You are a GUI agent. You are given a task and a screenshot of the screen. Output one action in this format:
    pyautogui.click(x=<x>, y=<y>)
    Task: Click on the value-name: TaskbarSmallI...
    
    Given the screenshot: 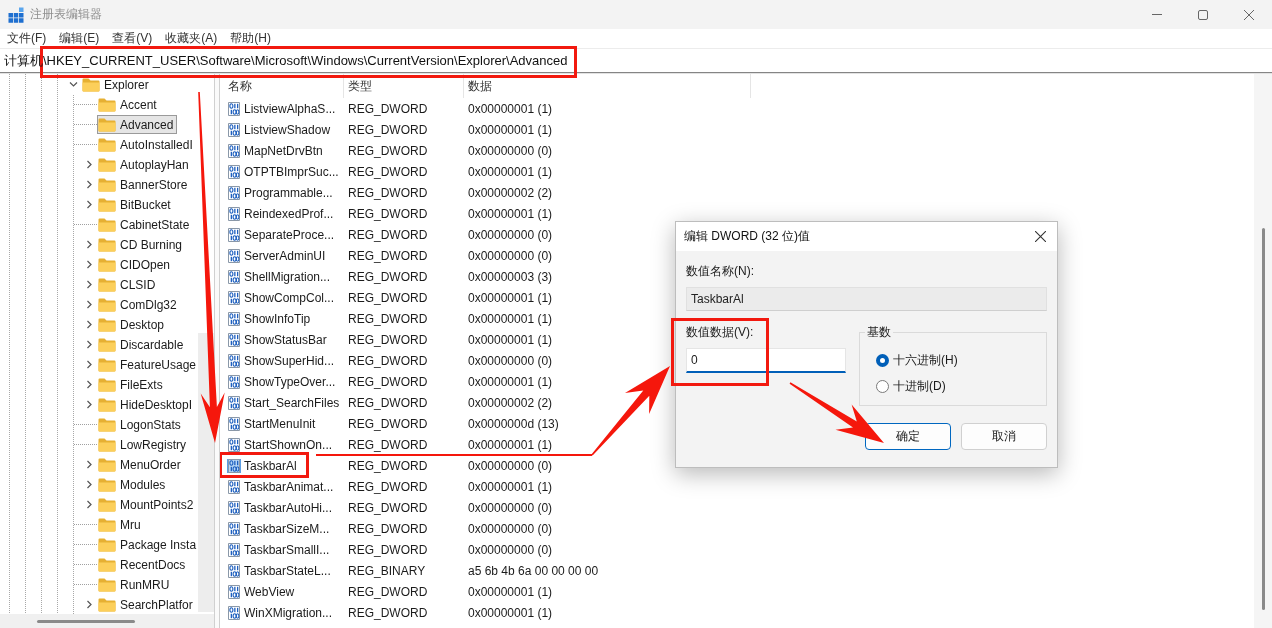 What is the action you would take?
    pyautogui.click(x=287, y=549)
    